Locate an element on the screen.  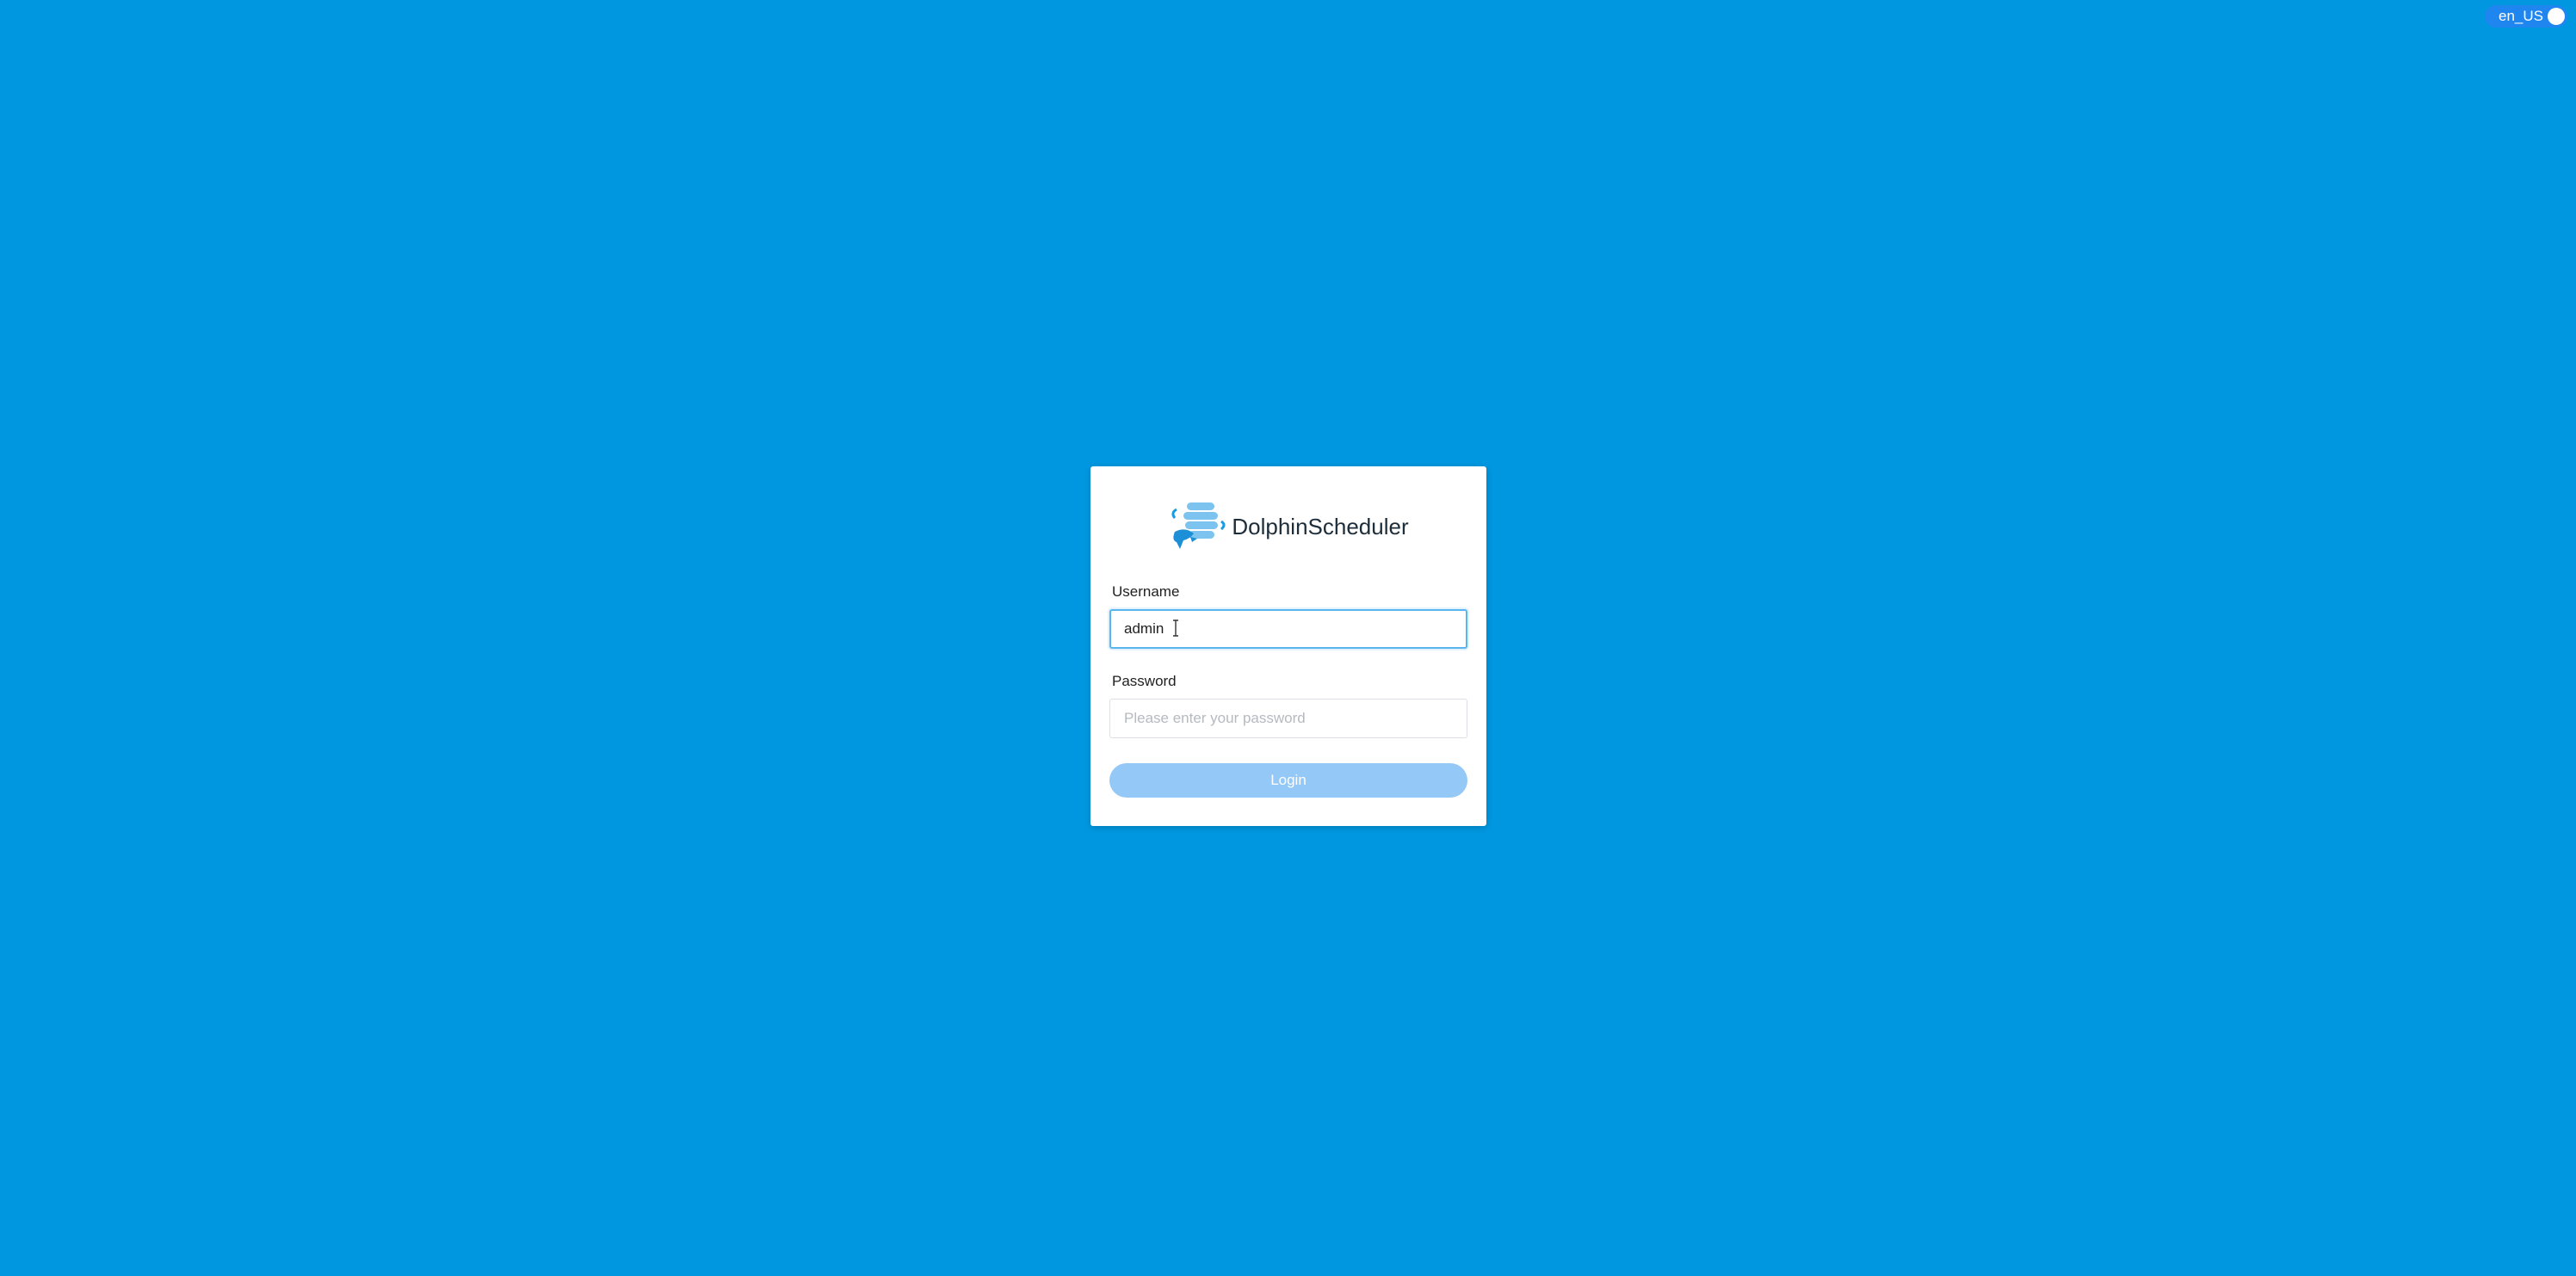
text-cursor-icon is located at coordinates (1175, 628).